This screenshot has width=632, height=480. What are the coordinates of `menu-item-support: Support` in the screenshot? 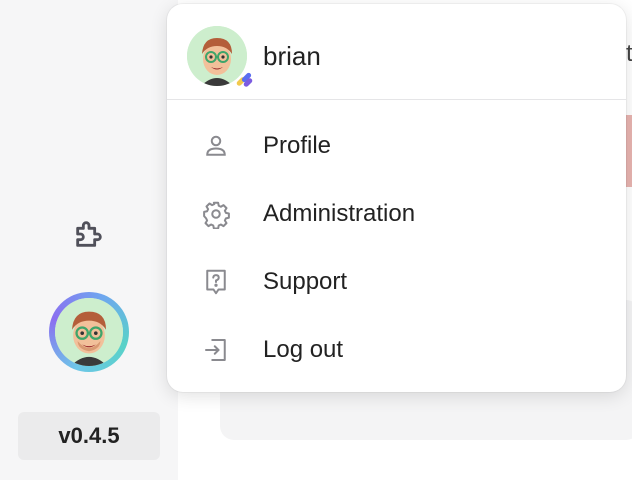 It's located at (396, 282).